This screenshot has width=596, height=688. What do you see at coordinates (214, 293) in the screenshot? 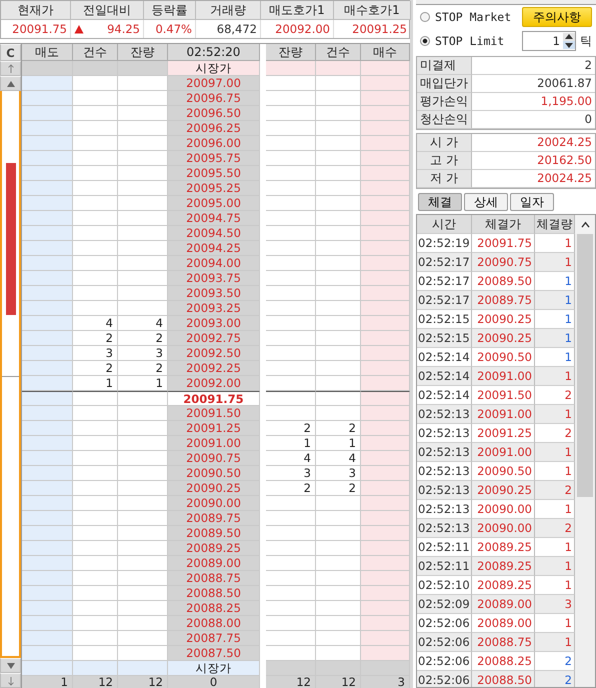
I see `price-cell: 20093.50` at bounding box center [214, 293].